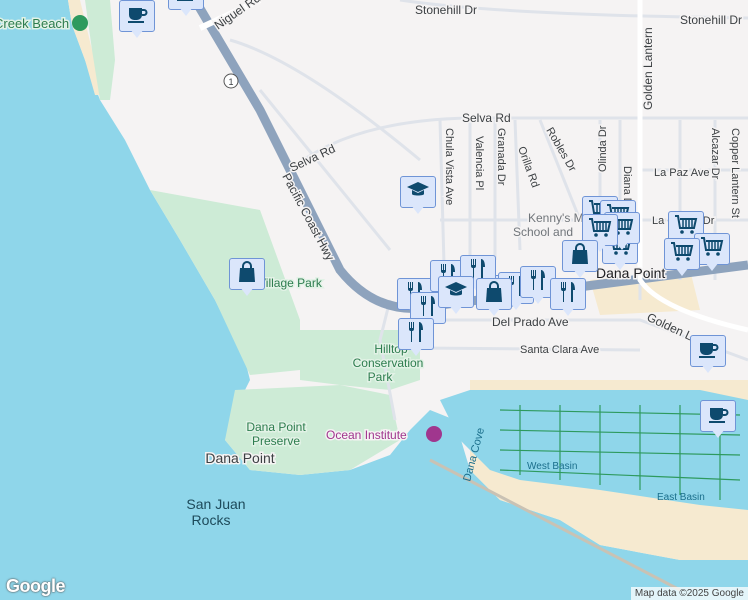 This screenshot has width=748, height=600. I want to click on copper-lantern-st-label: Copper Lantern St, so click(735, 173).